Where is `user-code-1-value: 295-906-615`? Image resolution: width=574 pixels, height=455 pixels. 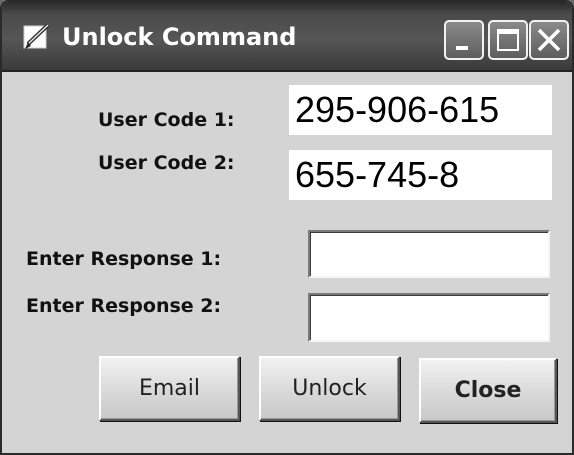 user-code-1-value: 295-906-615 is located at coordinates (420, 110).